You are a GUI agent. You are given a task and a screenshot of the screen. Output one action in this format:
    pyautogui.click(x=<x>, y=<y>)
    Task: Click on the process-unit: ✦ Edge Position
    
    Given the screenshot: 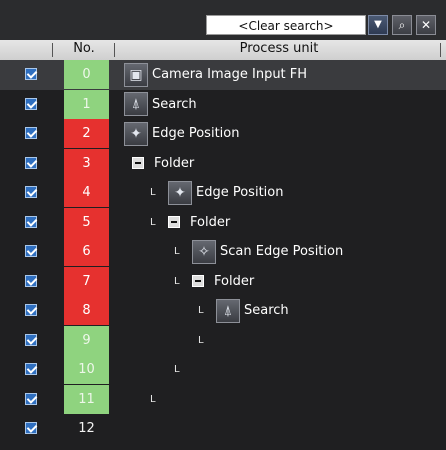 What is the action you would take?
    pyautogui.click(x=181, y=133)
    